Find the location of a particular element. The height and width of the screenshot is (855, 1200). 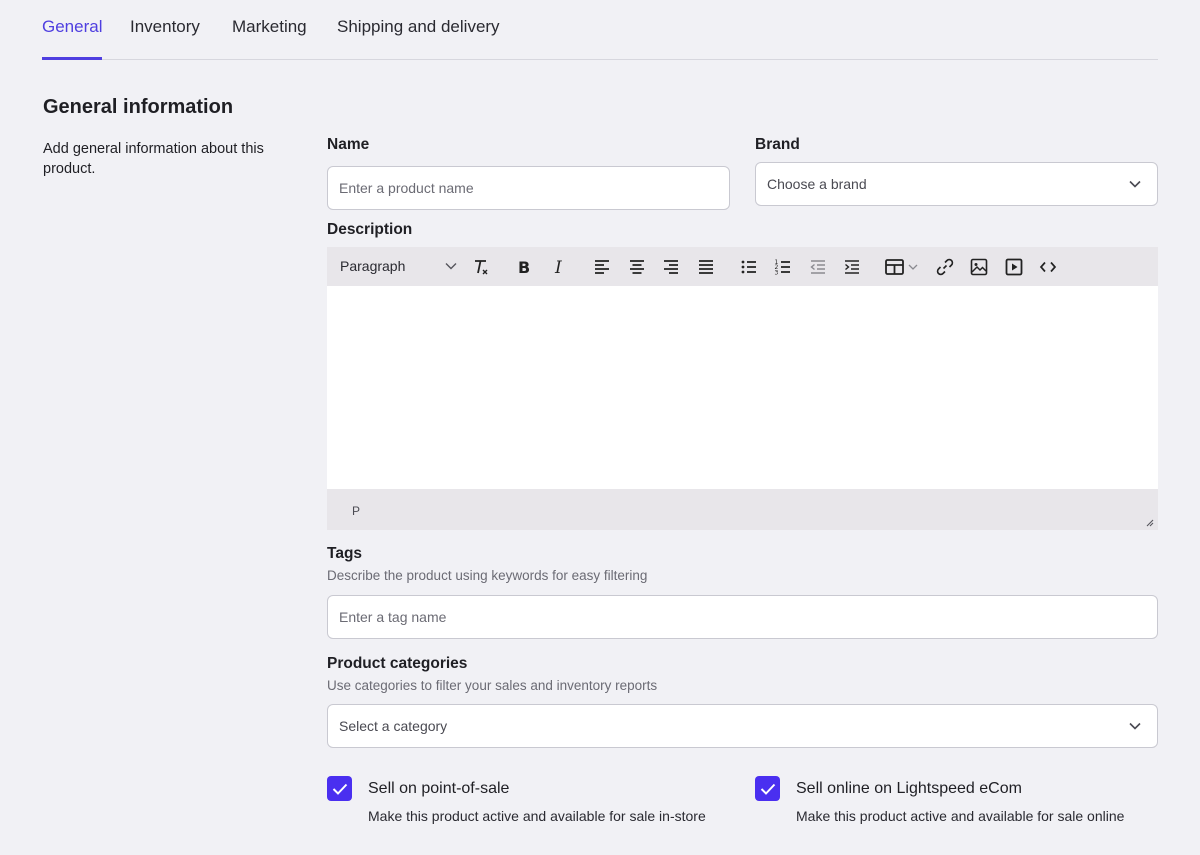

svg-text: I is located at coordinates (558, 267).